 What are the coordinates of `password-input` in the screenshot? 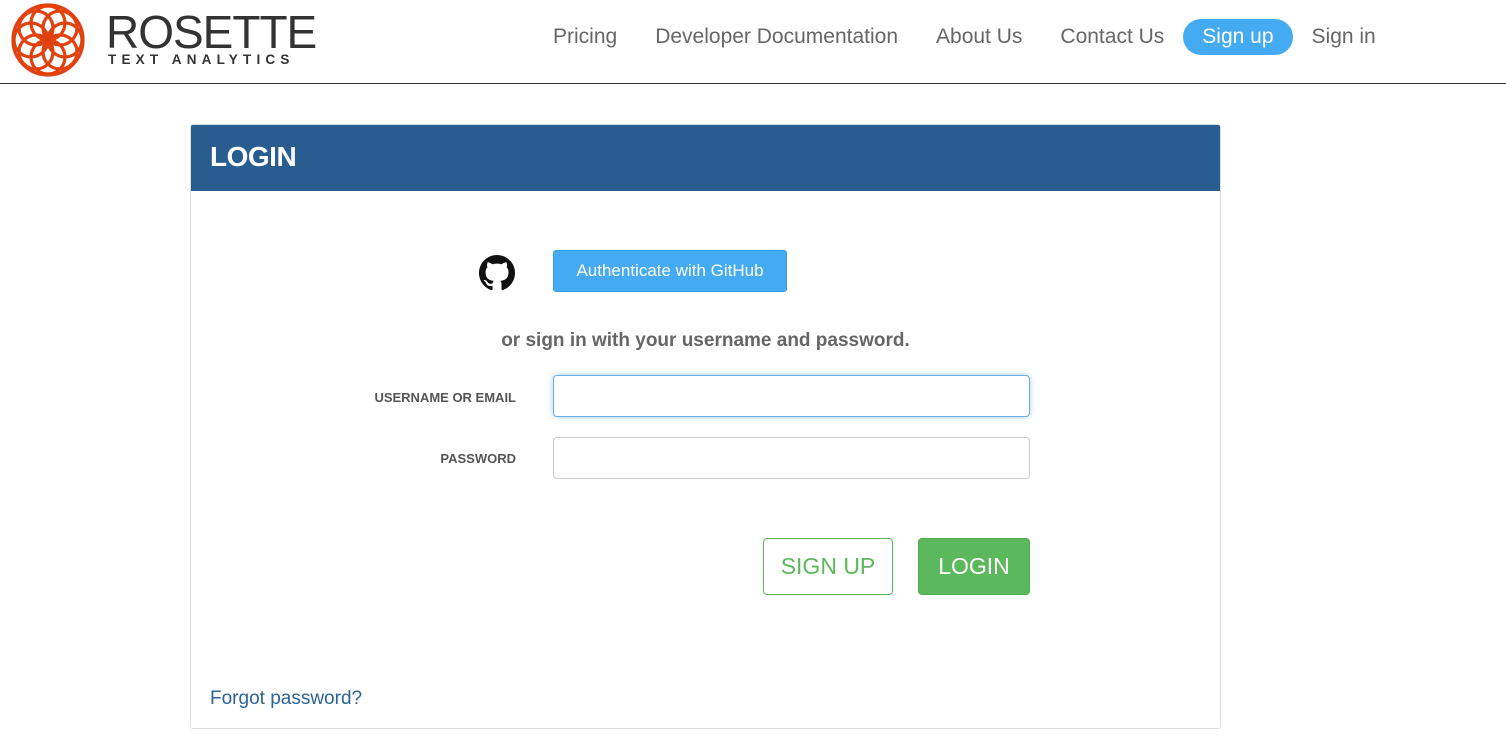 It's located at (791, 458).